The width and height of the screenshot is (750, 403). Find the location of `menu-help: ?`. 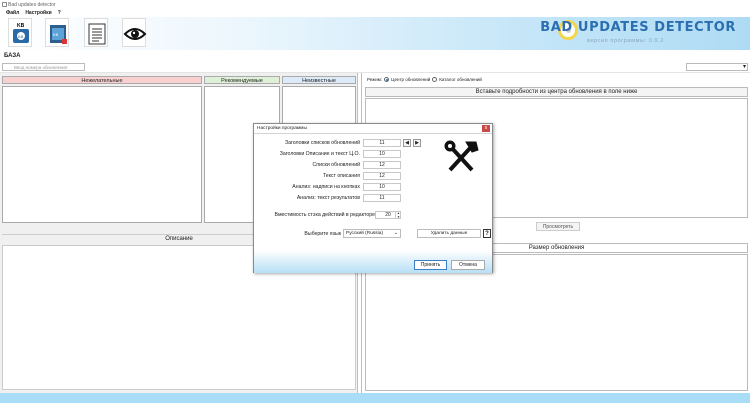

menu-help: ? is located at coordinates (59, 13).